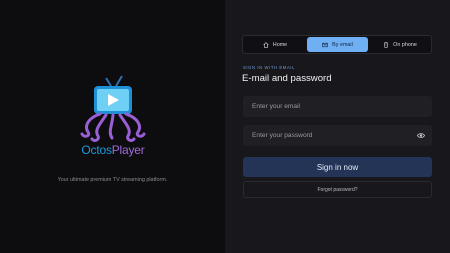 Image resolution: width=450 pixels, height=253 pixels. What do you see at coordinates (405, 44) in the screenshot?
I see `tab-on-phone-label: On phone` at bounding box center [405, 44].